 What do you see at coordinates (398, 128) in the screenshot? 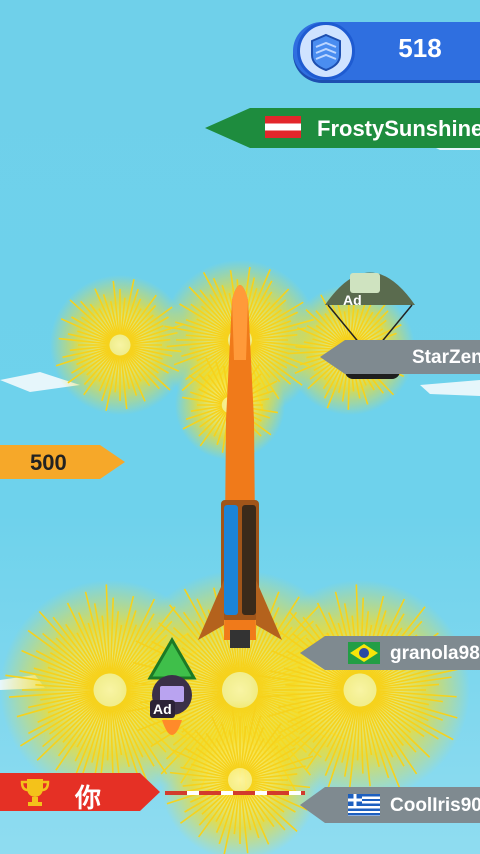
I see `player-name: FrostySunshine` at bounding box center [398, 128].